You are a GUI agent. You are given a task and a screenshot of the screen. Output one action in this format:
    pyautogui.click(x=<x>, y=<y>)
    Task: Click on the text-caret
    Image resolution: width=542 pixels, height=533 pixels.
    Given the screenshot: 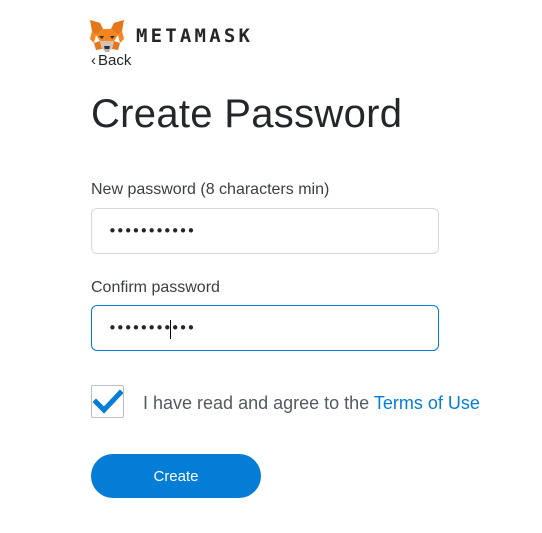 What is the action you would take?
    pyautogui.click(x=170, y=329)
    